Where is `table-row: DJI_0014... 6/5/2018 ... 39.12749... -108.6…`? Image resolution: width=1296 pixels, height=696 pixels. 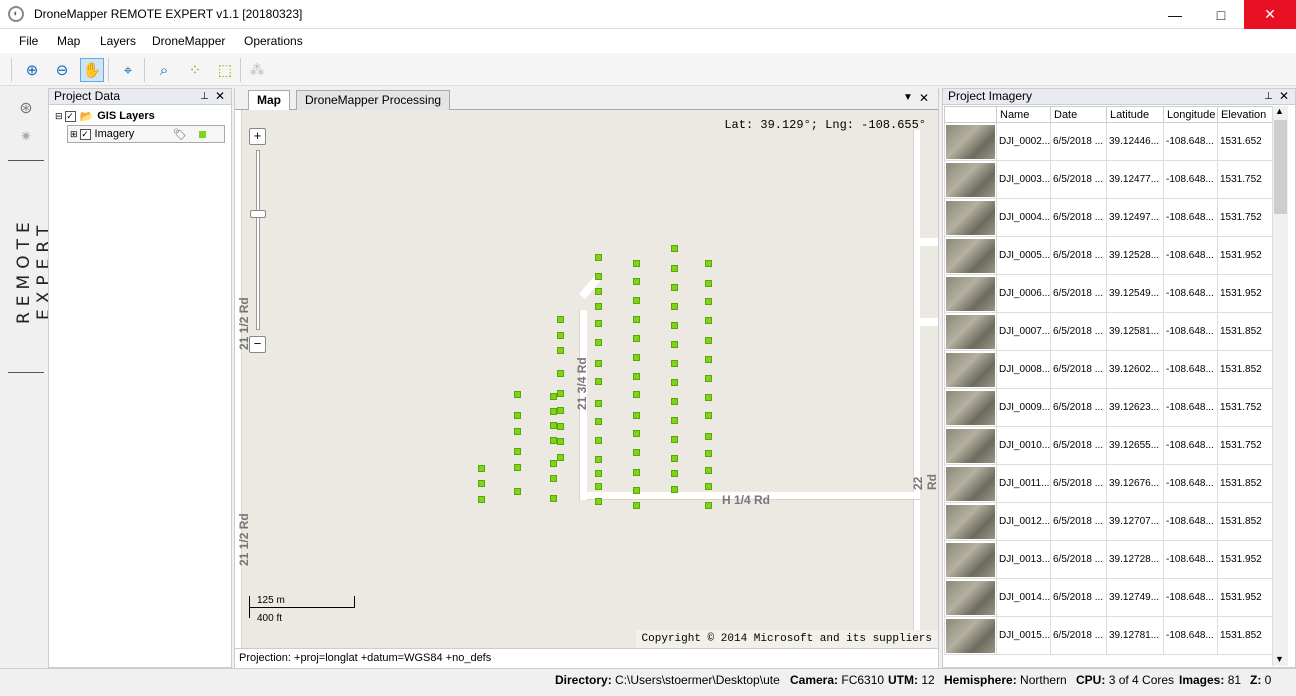
table-row: DJI_0014... 6/5/2018 ... 39.12749... -108.6… is located at coordinates (1108, 597).